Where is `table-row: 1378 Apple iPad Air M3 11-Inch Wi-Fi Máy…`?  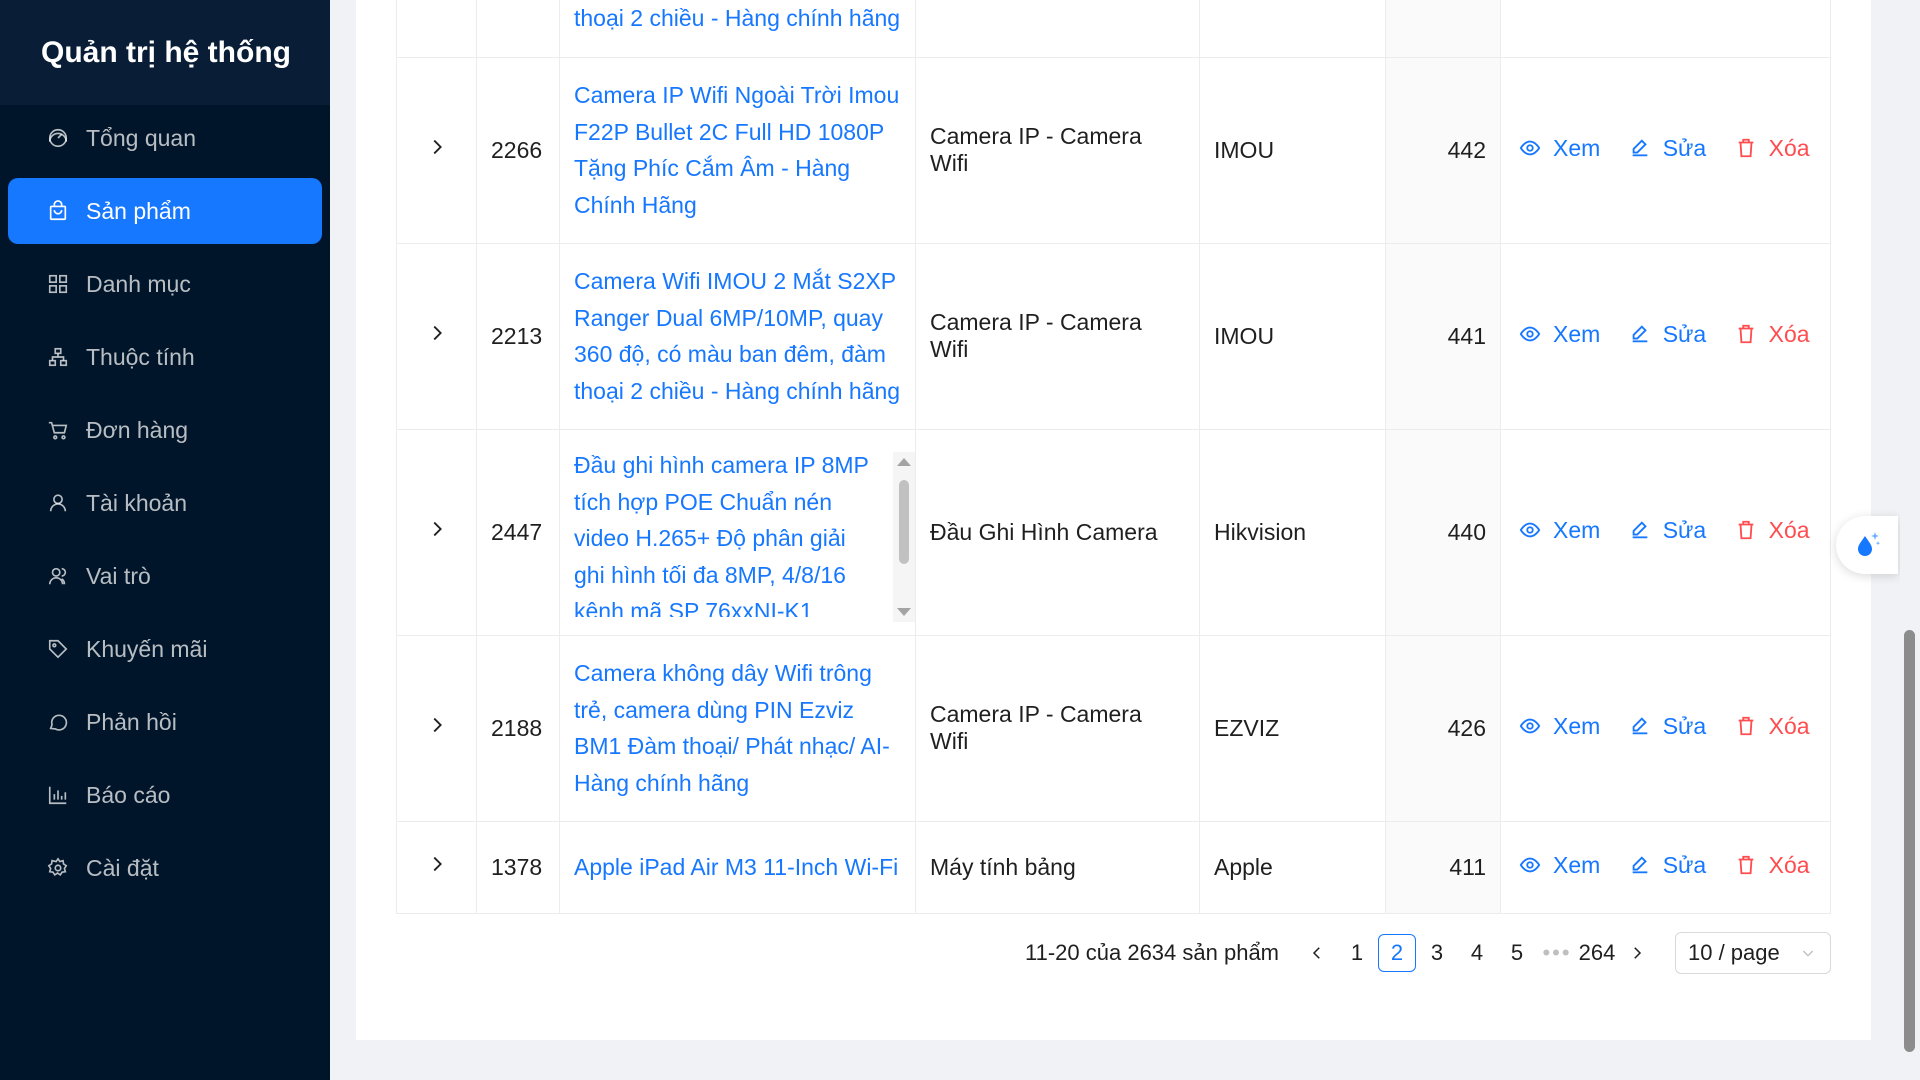 table-row: 1378 Apple iPad Air M3 11-Inch Wi-Fi Máy… is located at coordinates (1113, 867).